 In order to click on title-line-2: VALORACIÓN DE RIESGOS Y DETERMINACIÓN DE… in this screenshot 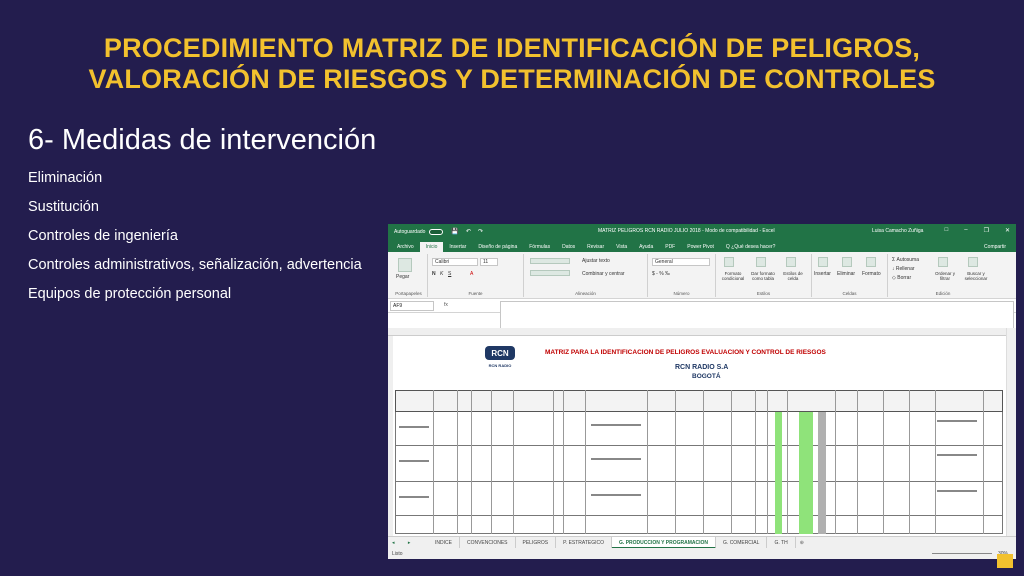, I will do `click(512, 79)`.